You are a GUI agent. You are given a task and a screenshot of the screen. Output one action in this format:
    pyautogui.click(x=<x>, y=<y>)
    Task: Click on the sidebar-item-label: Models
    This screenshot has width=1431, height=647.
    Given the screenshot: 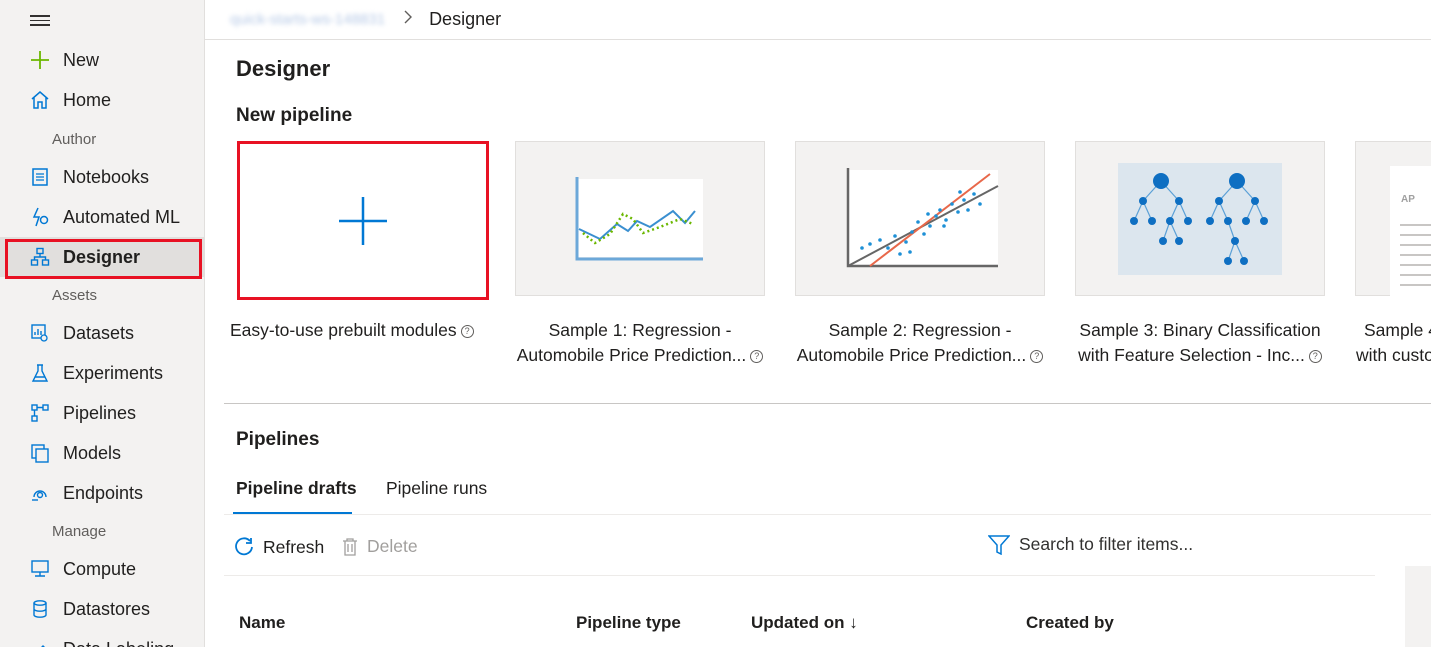 What is the action you would take?
    pyautogui.click(x=92, y=452)
    